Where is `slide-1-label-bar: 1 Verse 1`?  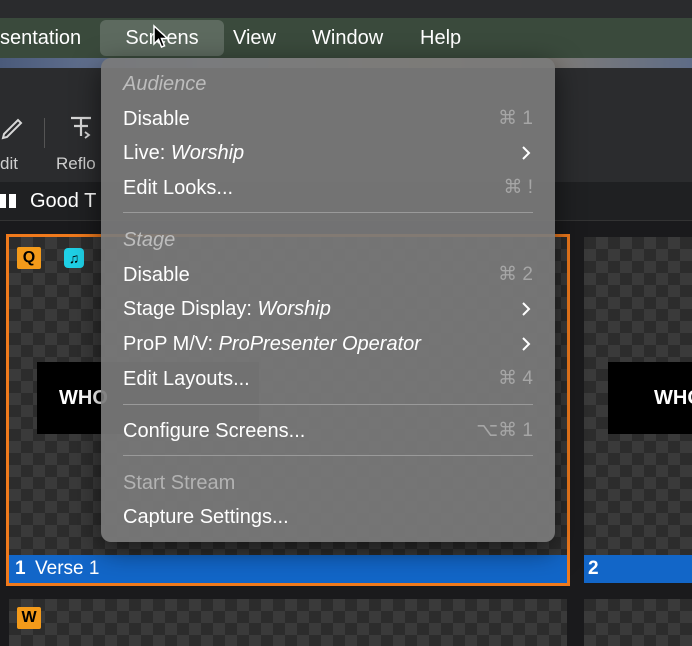 slide-1-label-bar: 1 Verse 1 is located at coordinates (288, 569).